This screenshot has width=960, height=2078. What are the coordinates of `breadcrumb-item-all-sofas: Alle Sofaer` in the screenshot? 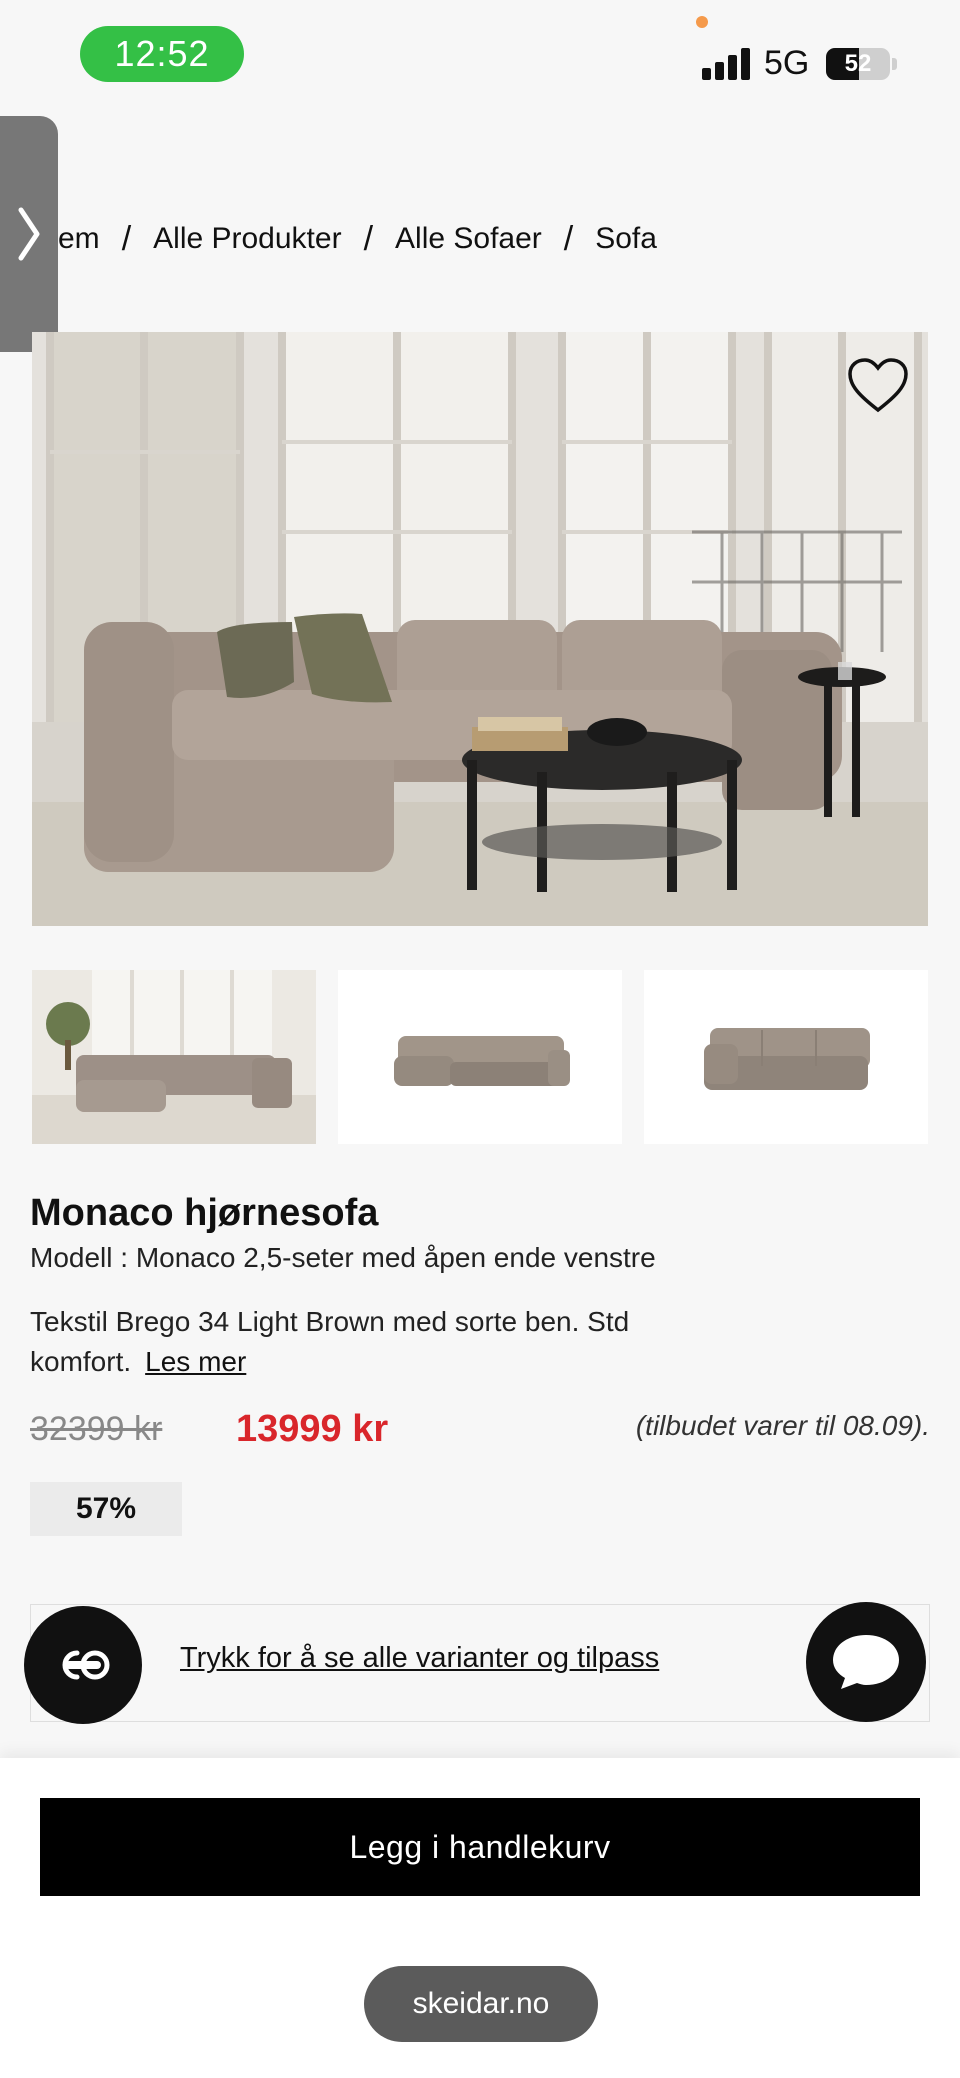 It's located at (468, 239).